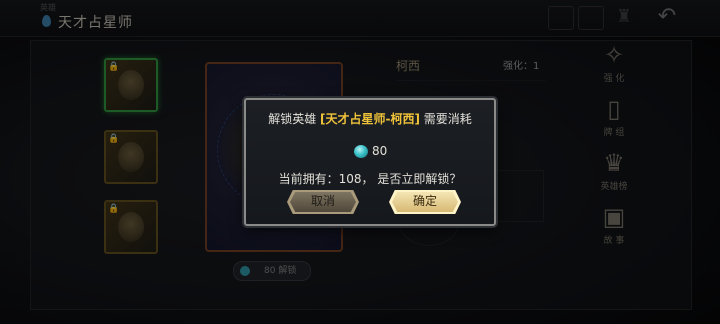 The width and height of the screenshot is (720, 324). I want to click on cost-amount: 80, so click(380, 151).